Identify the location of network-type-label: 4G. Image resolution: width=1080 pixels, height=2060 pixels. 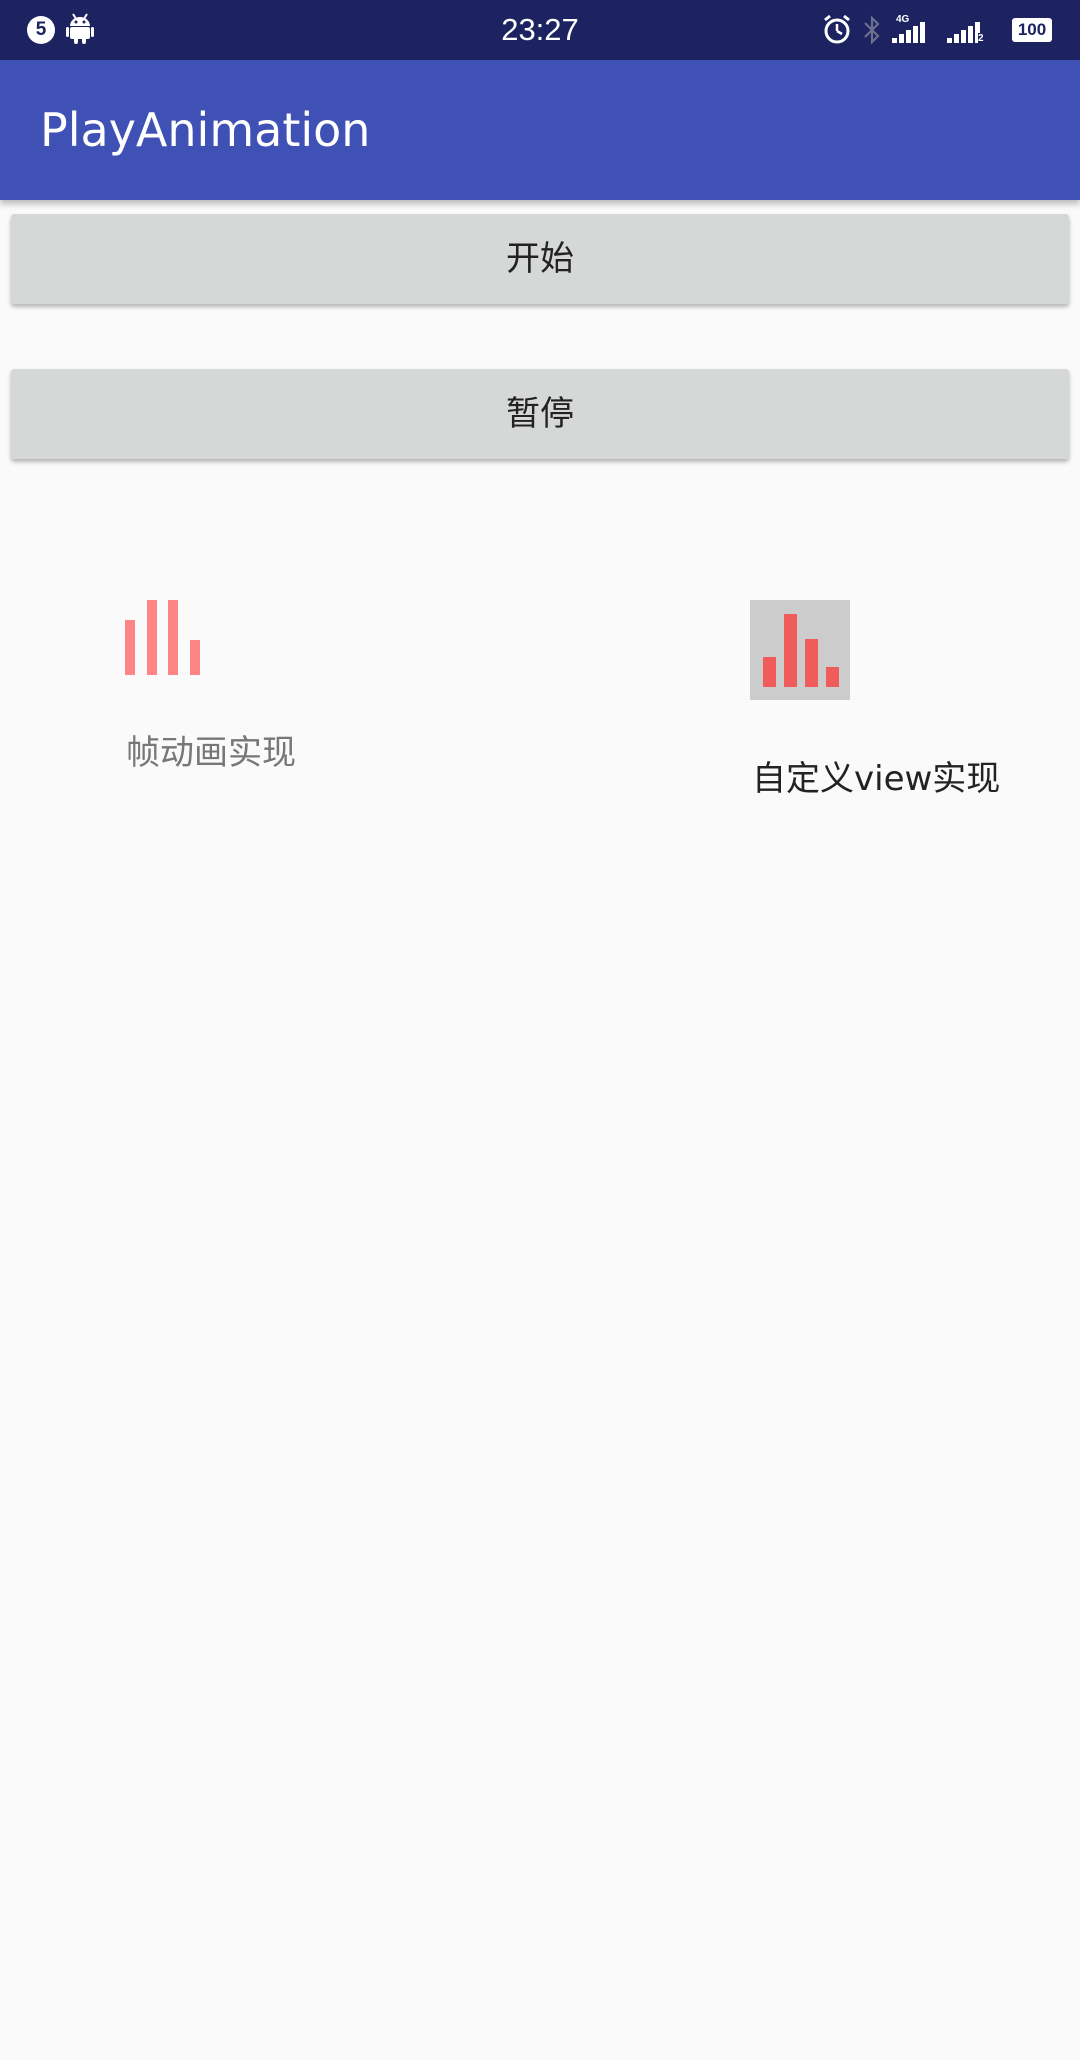
(903, 19).